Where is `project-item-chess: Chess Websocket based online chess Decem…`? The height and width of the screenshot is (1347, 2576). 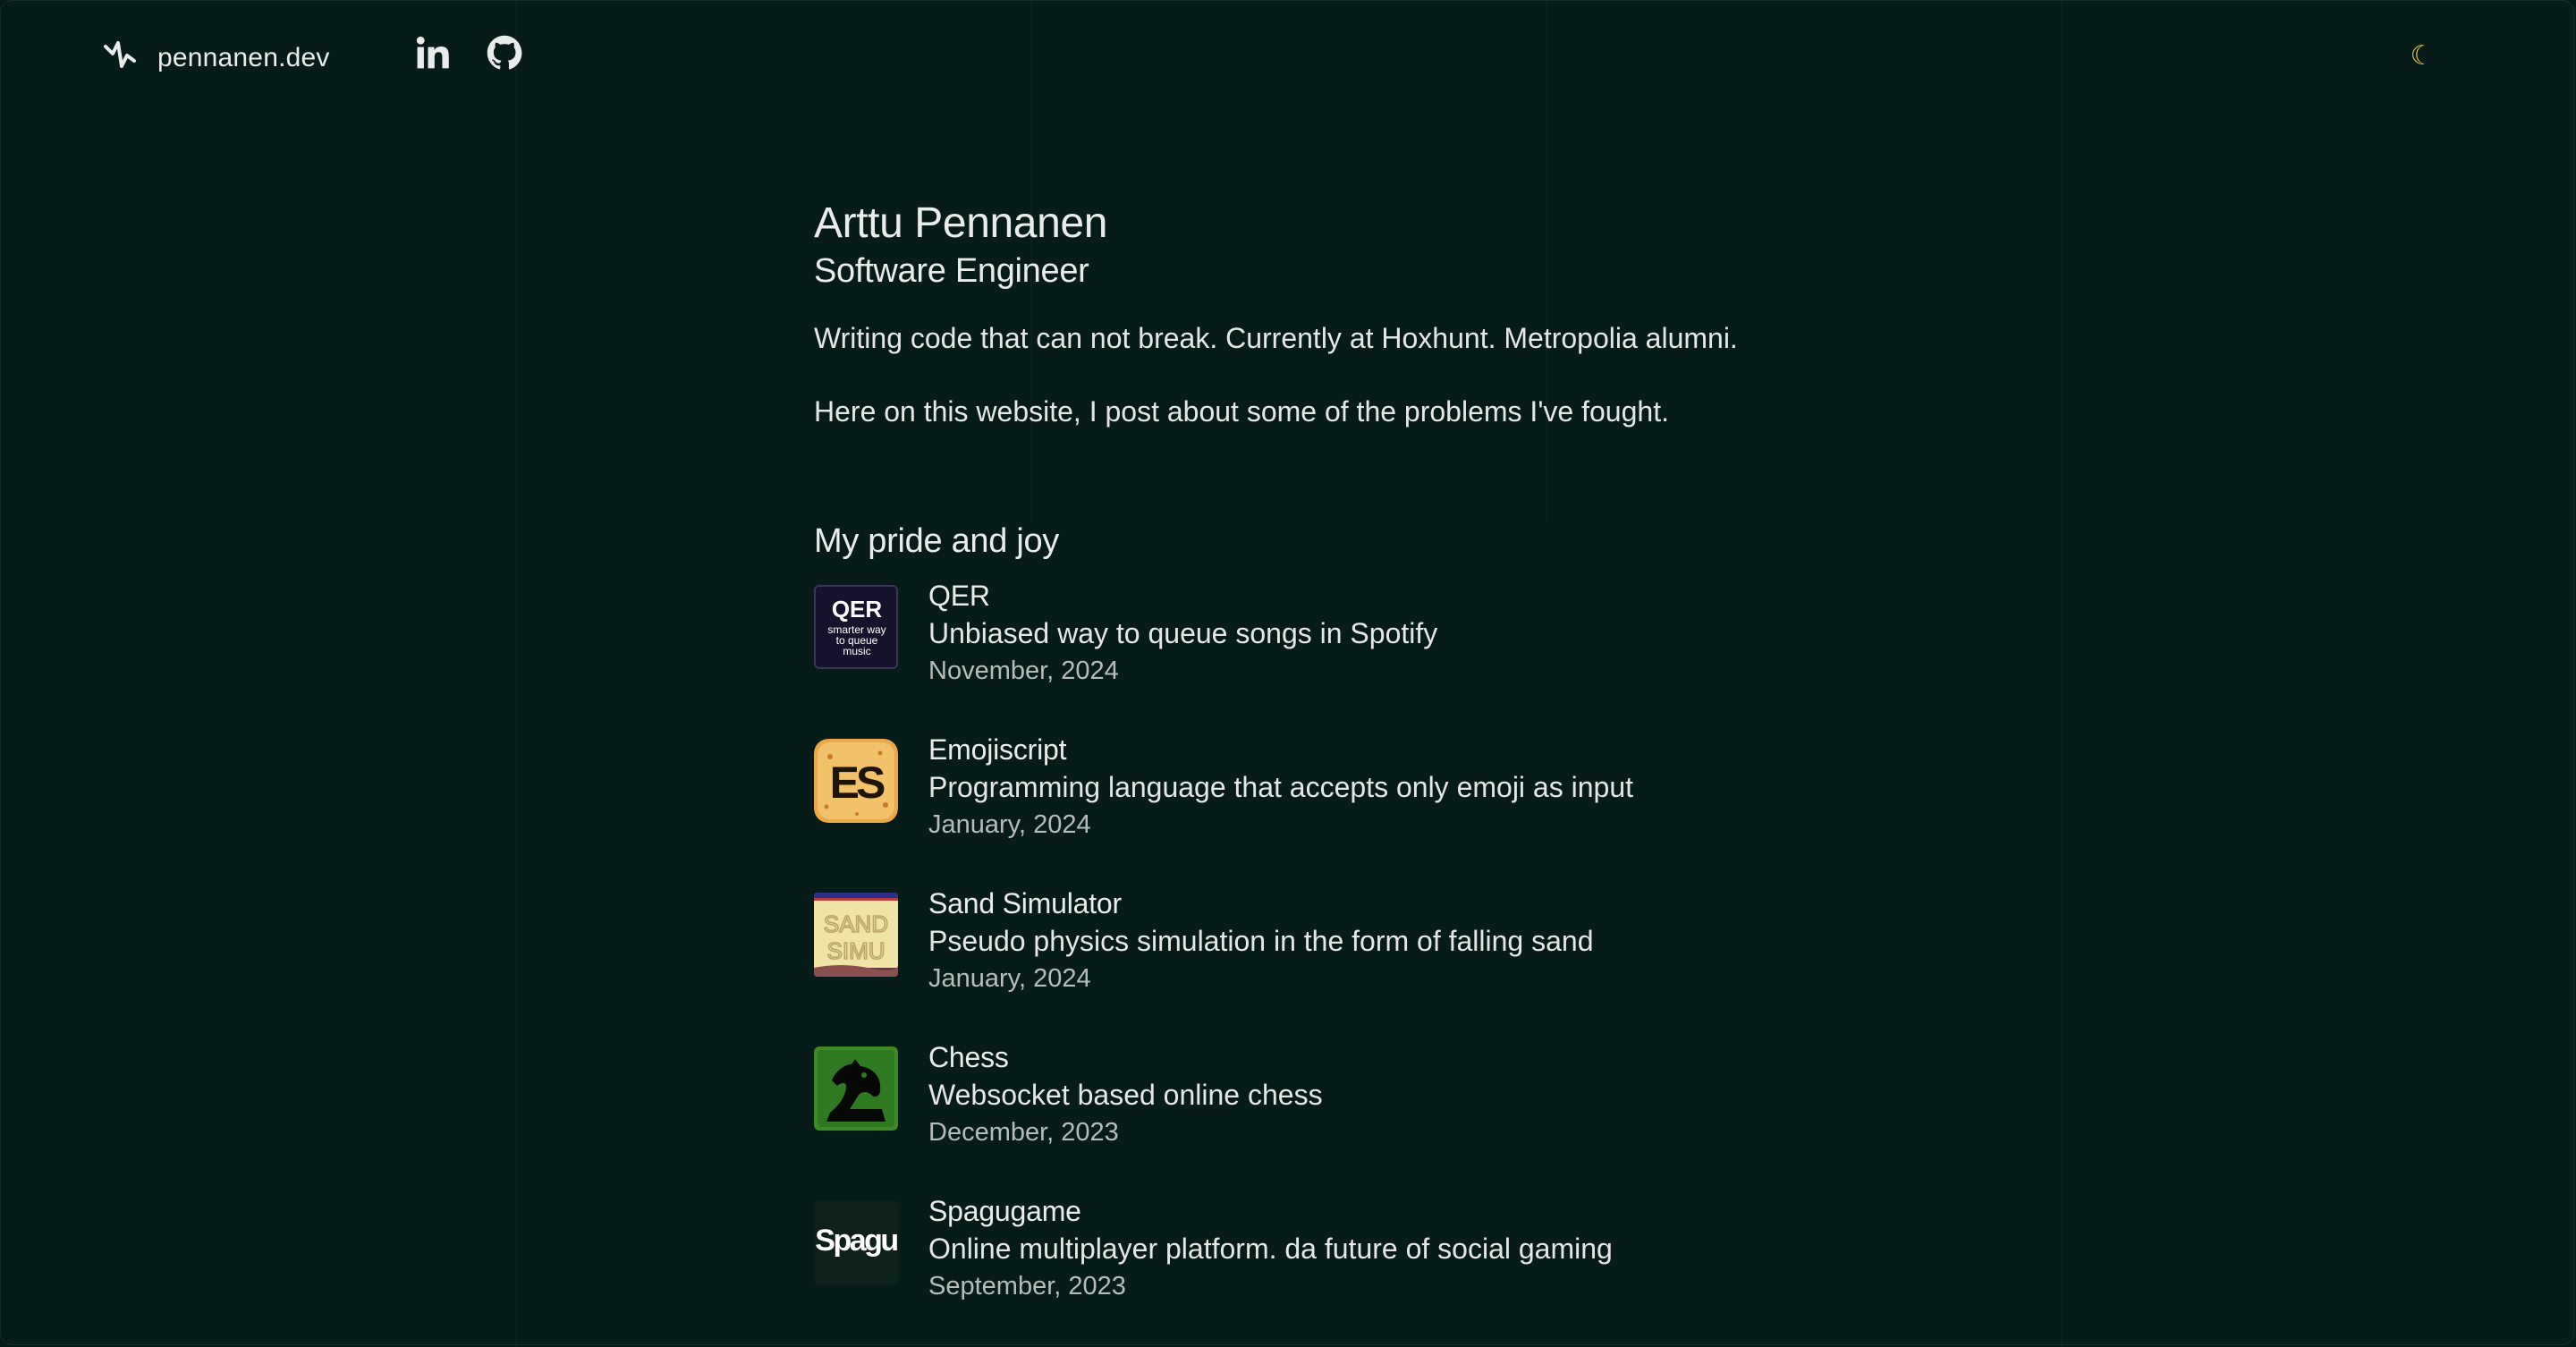
project-item-chess: Chess Websocket based online chess Decem… is located at coordinates (1306, 1116).